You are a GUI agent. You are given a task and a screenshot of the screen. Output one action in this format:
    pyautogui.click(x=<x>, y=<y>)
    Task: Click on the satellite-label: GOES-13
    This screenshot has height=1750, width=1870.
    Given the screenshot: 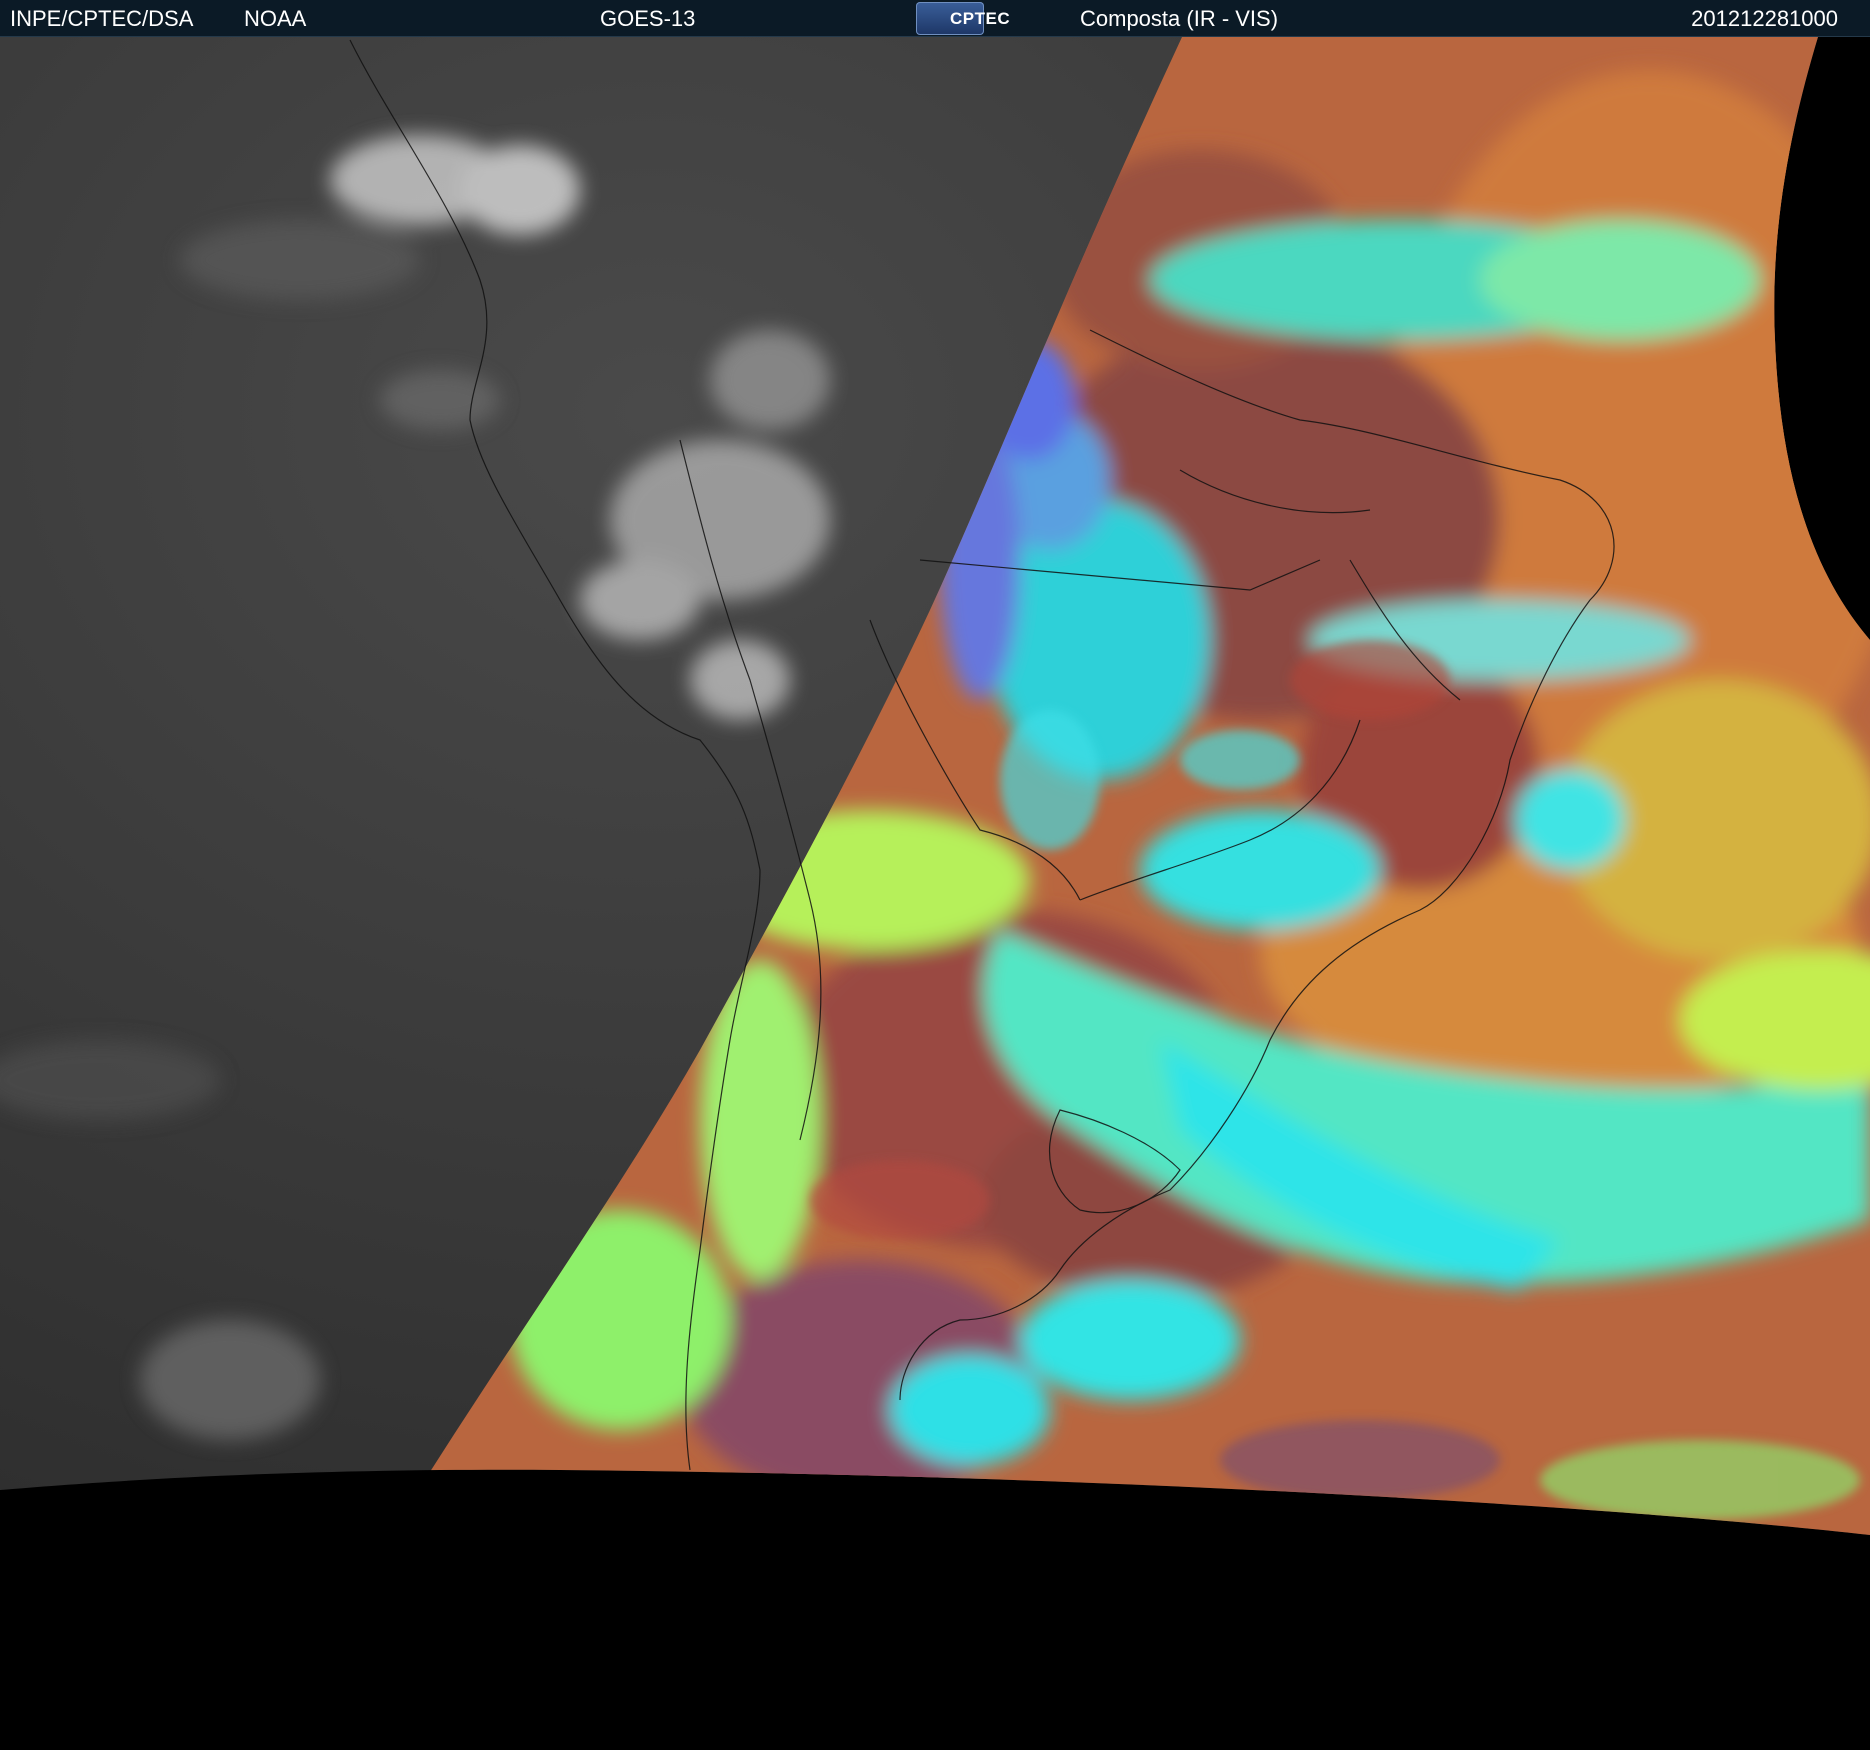 What is the action you would take?
    pyautogui.click(x=648, y=18)
    